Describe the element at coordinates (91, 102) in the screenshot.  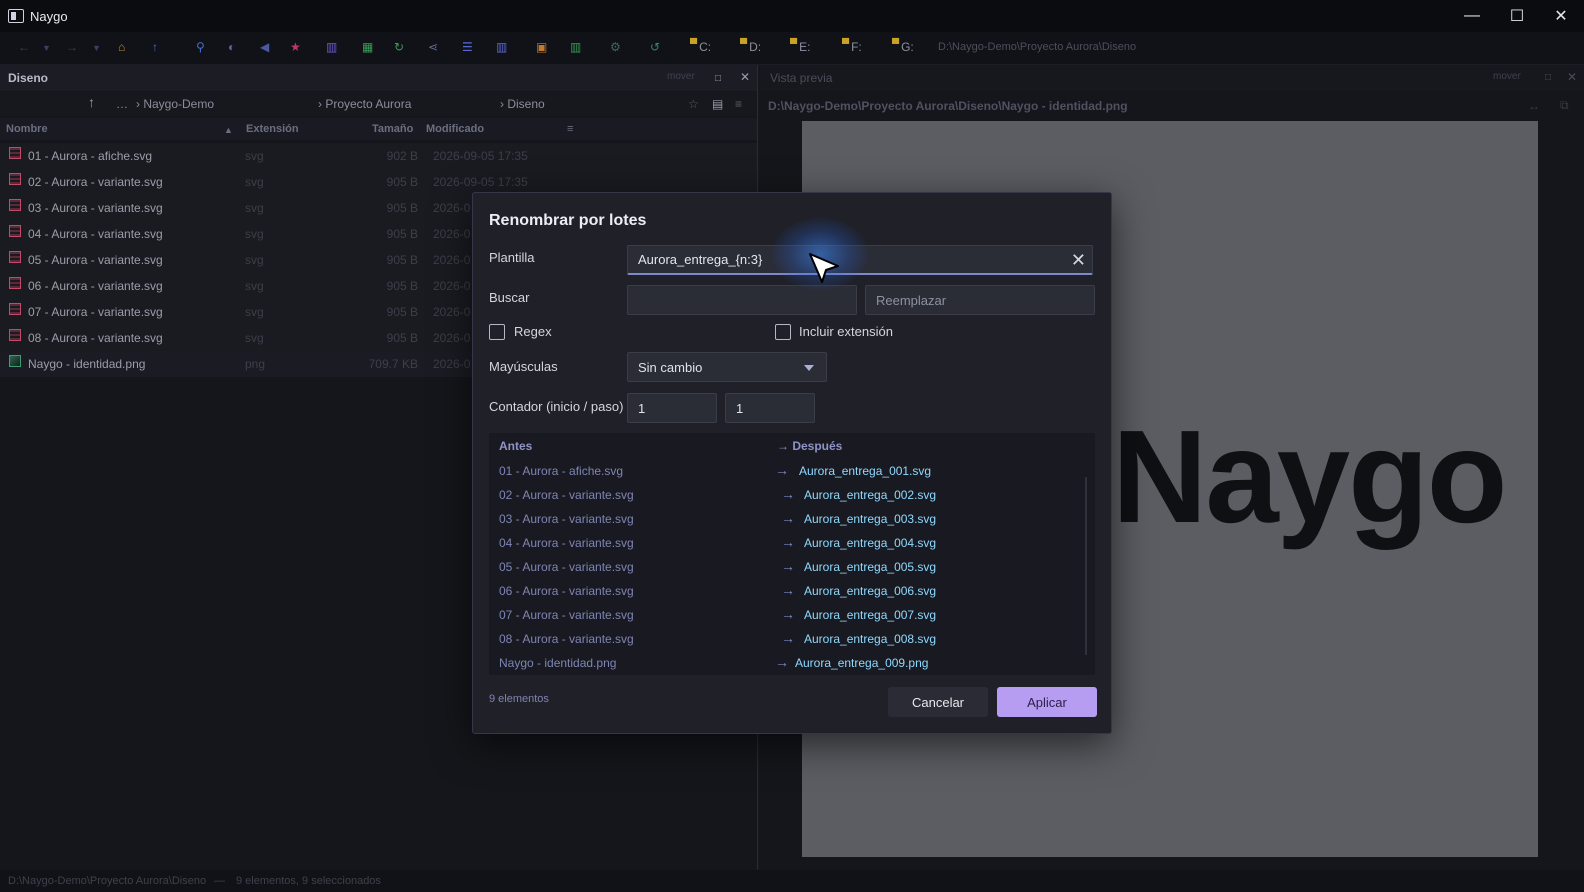
I see `up-arrow-icon: ↑` at that location.